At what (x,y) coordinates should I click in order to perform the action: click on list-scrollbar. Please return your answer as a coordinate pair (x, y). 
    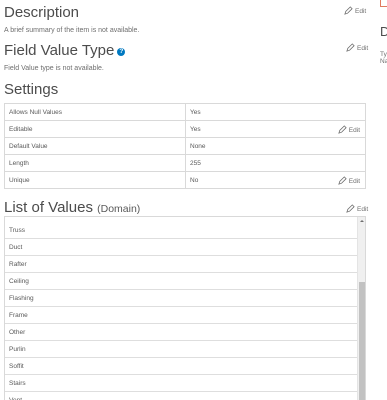
    Looking at the image, I should click on (361, 308).